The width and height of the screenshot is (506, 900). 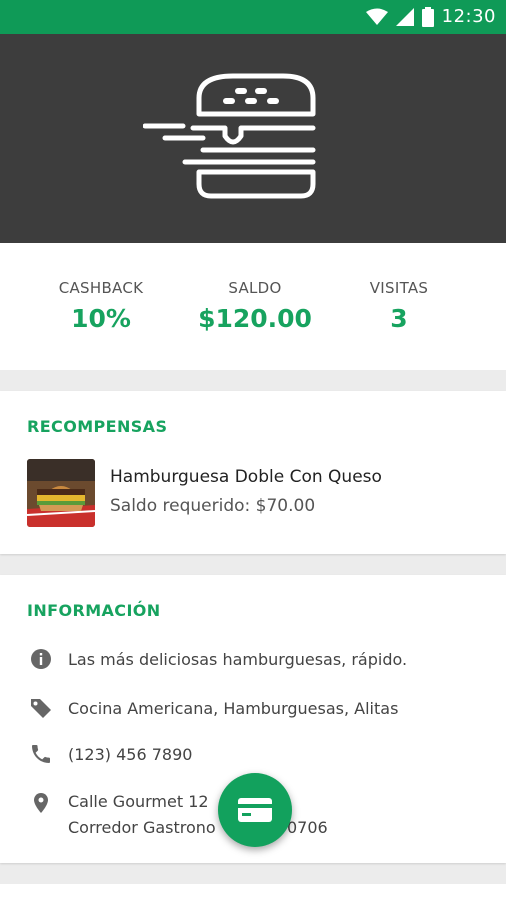 I want to click on phone-icon, so click(x=41, y=754).